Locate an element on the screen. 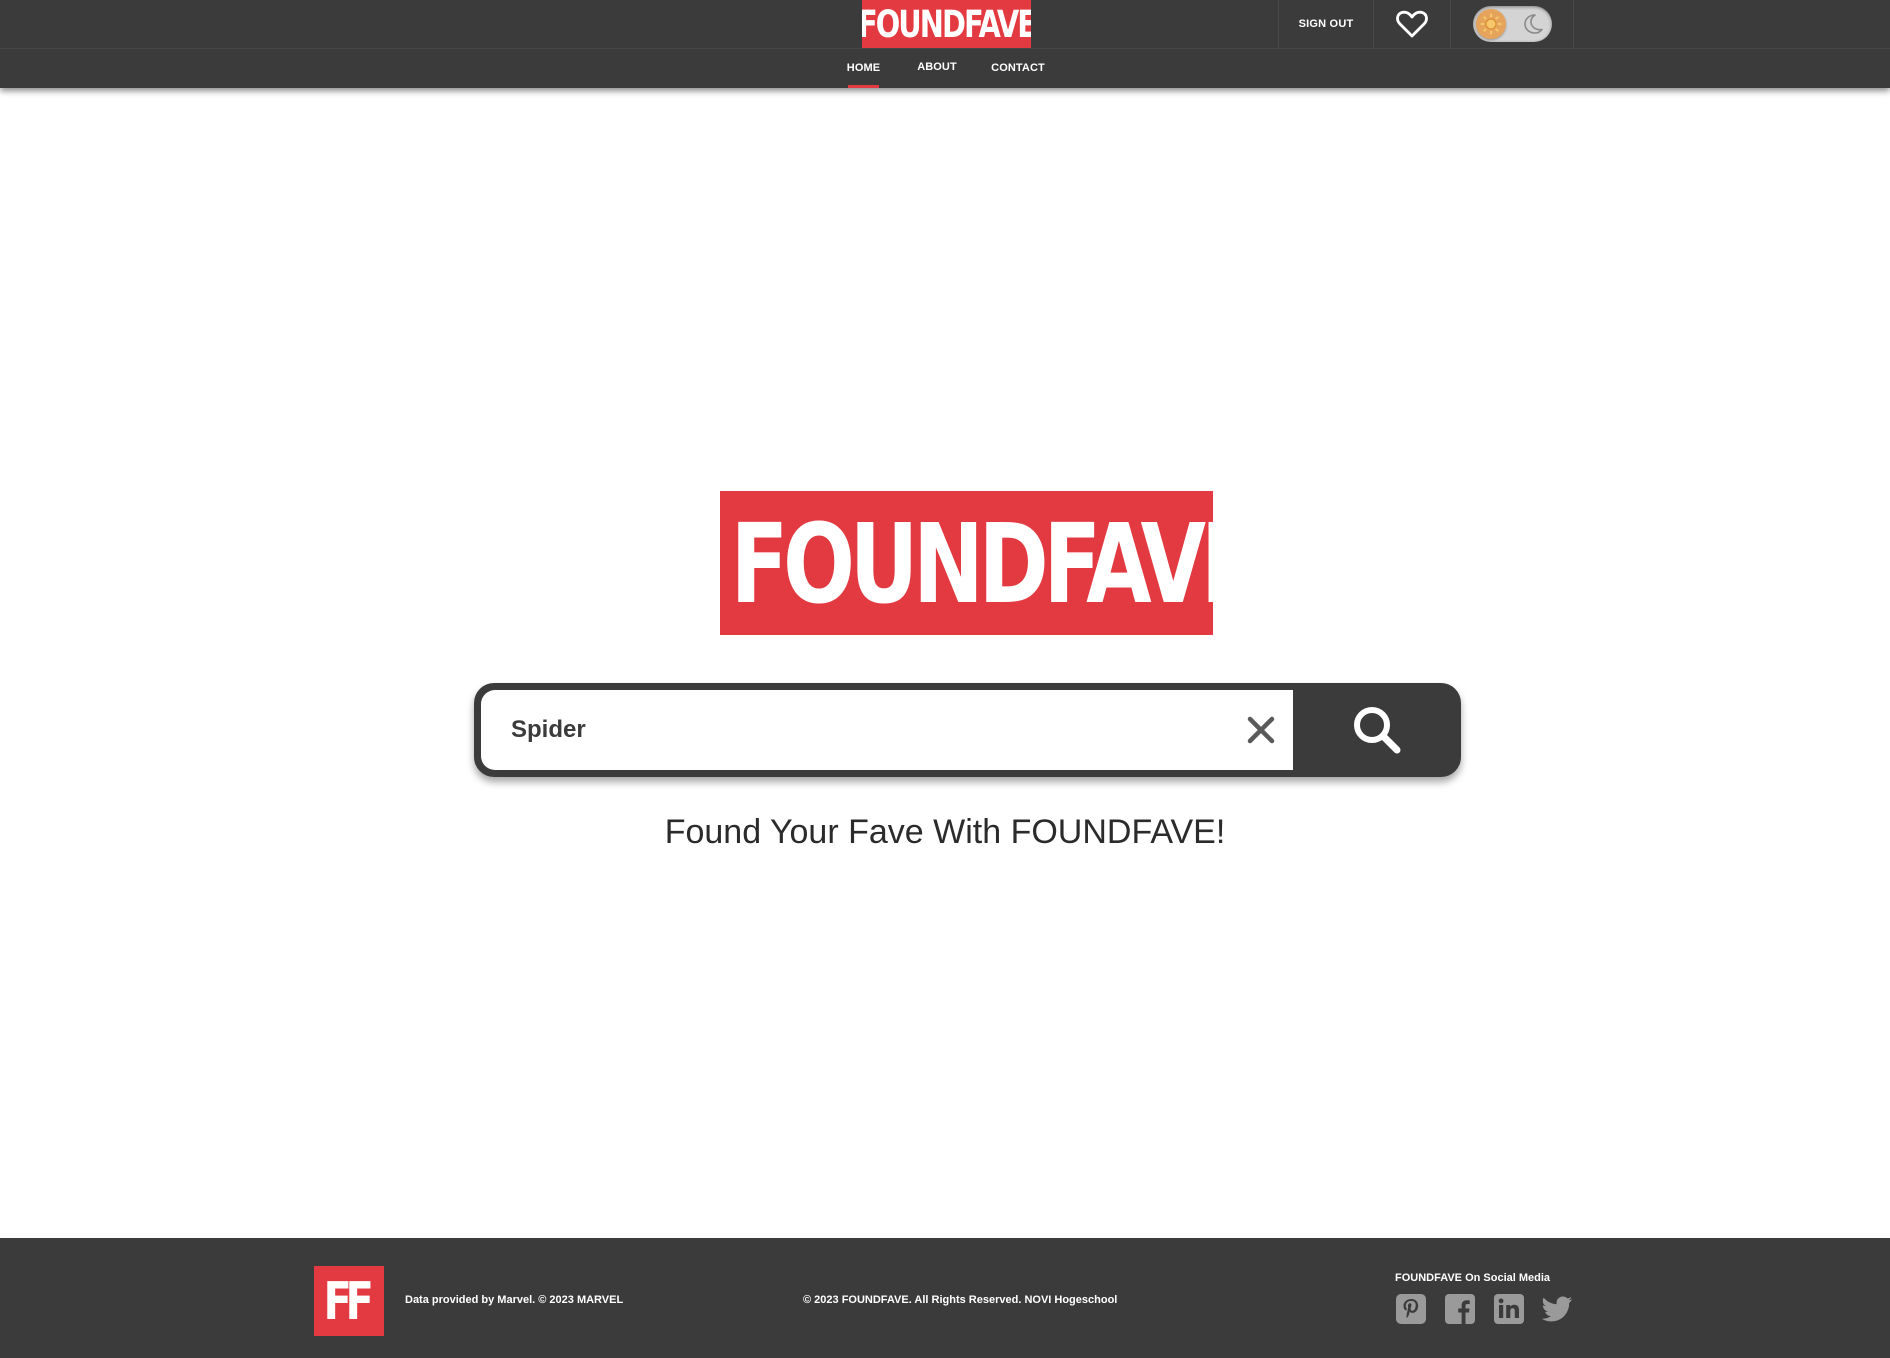  theme-toggle is located at coordinates (1512, 24).